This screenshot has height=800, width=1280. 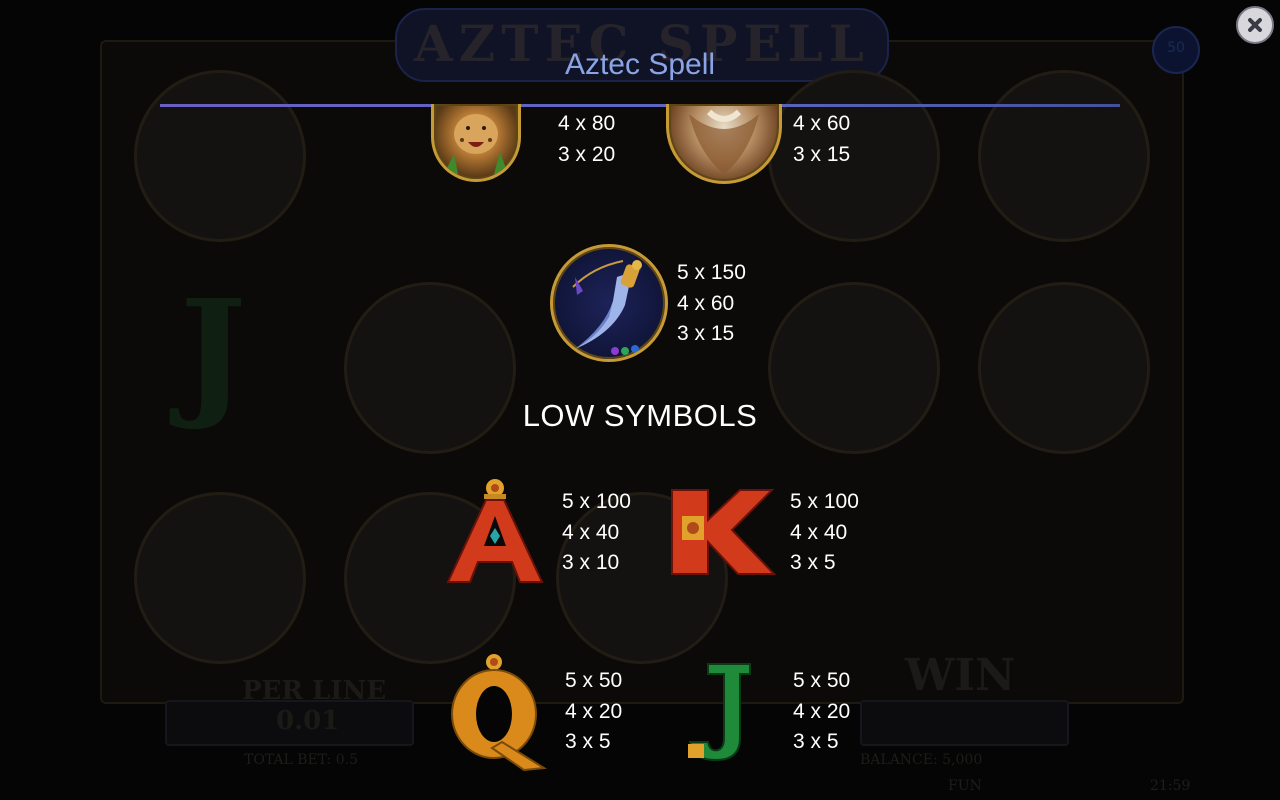 What do you see at coordinates (921, 760) in the screenshot?
I see `balance: BALANCE: 5,000` at bounding box center [921, 760].